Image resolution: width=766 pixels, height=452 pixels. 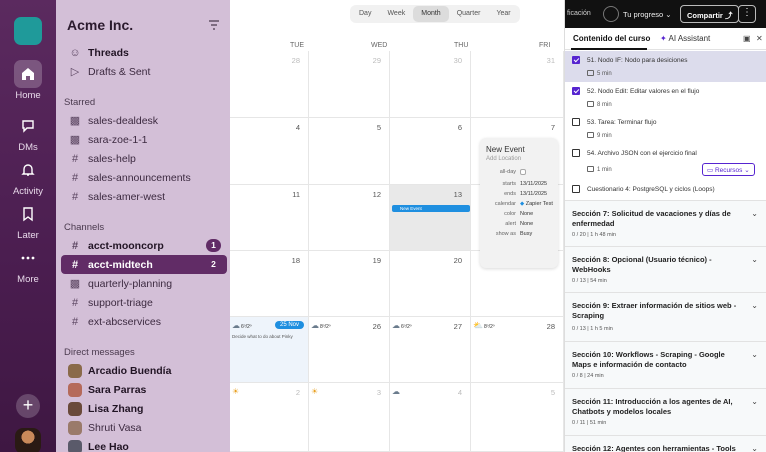 I want to click on view-week: Week, so click(x=396, y=14).